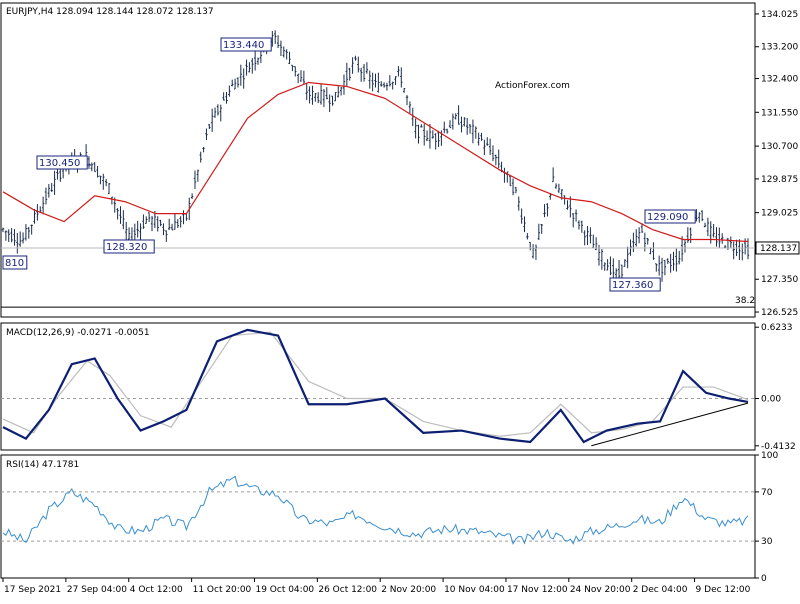 Image resolution: width=800 pixels, height=604 pixels. Describe the element at coordinates (126, 247) in the screenshot. I see `annotation-label: 128.320` at that location.